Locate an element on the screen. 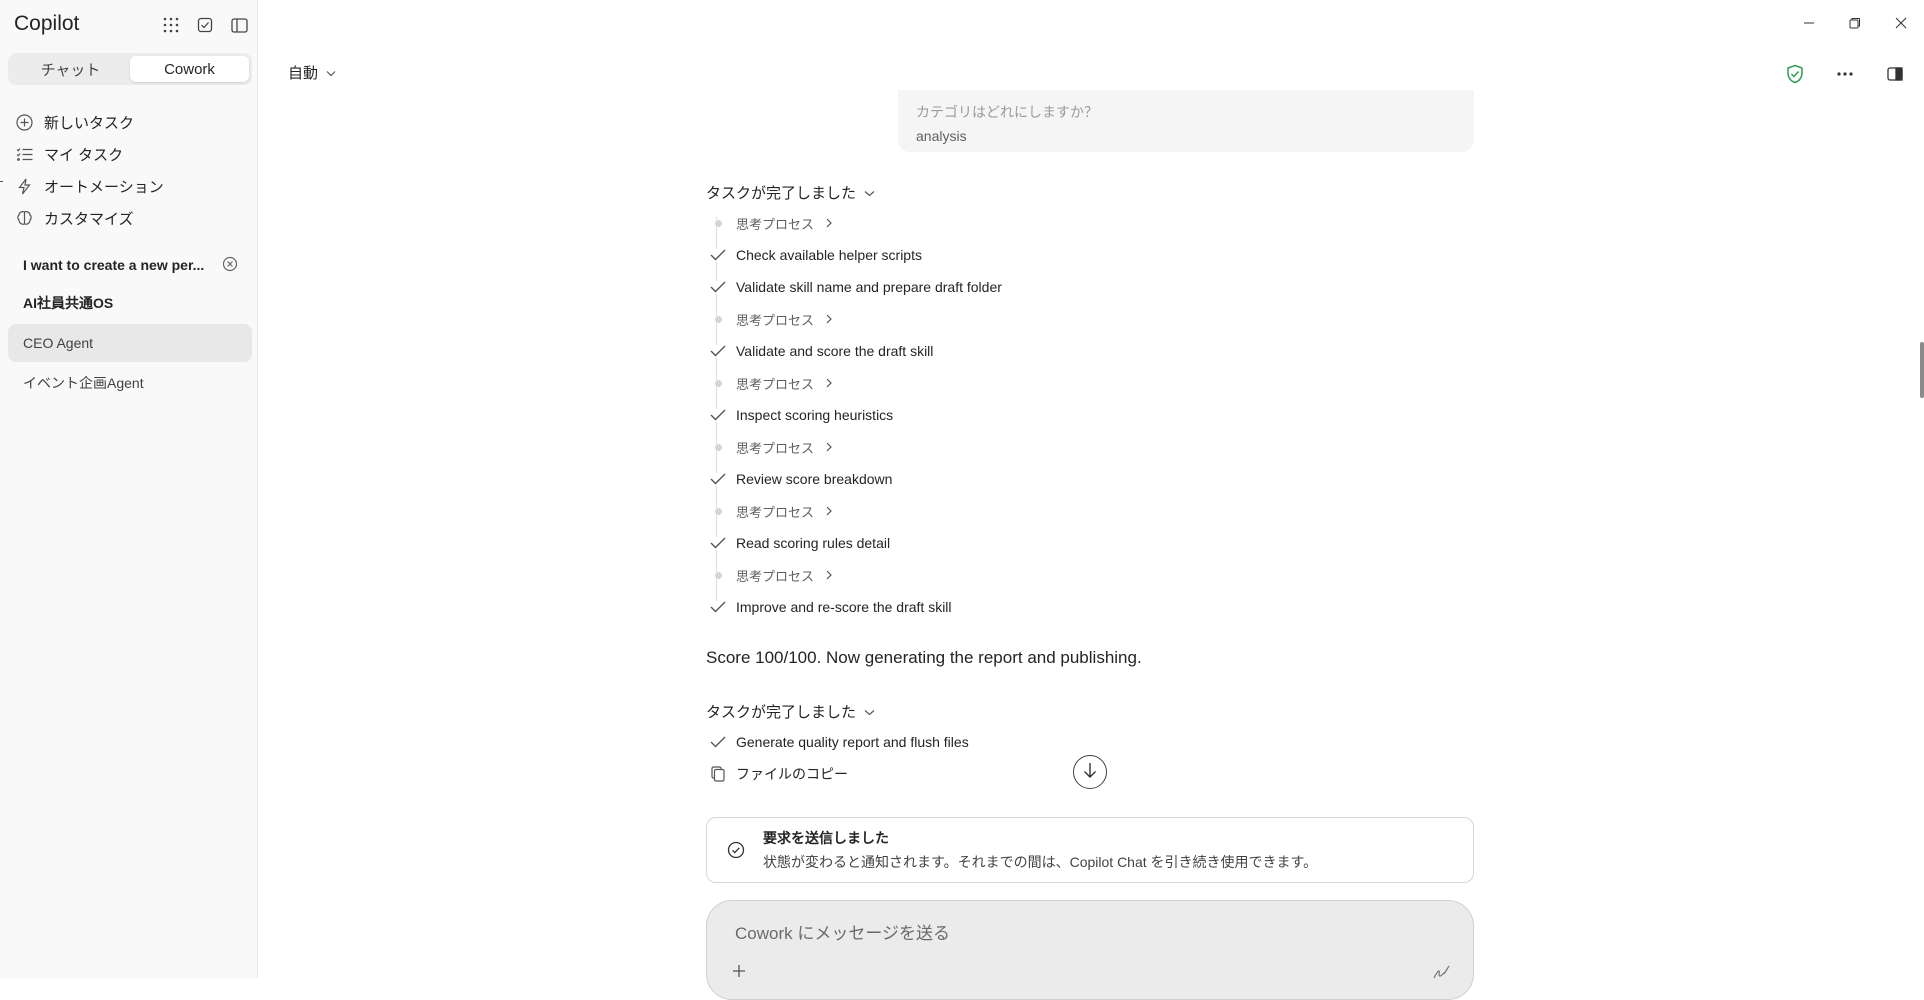 The height and width of the screenshot is (1000, 1924). previous-question: カテゴリはどれにしますか？ is located at coordinates (1007, 112).